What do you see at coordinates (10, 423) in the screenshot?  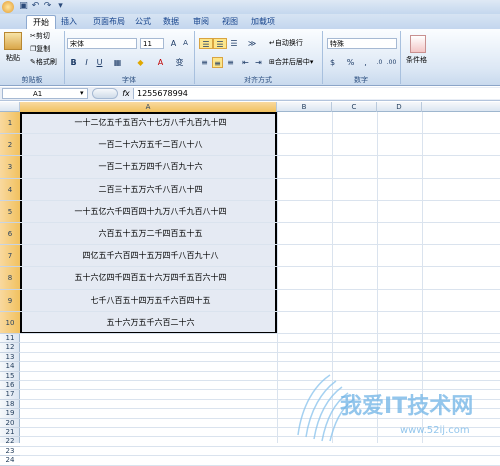 I see `row-header-20: 20` at bounding box center [10, 423].